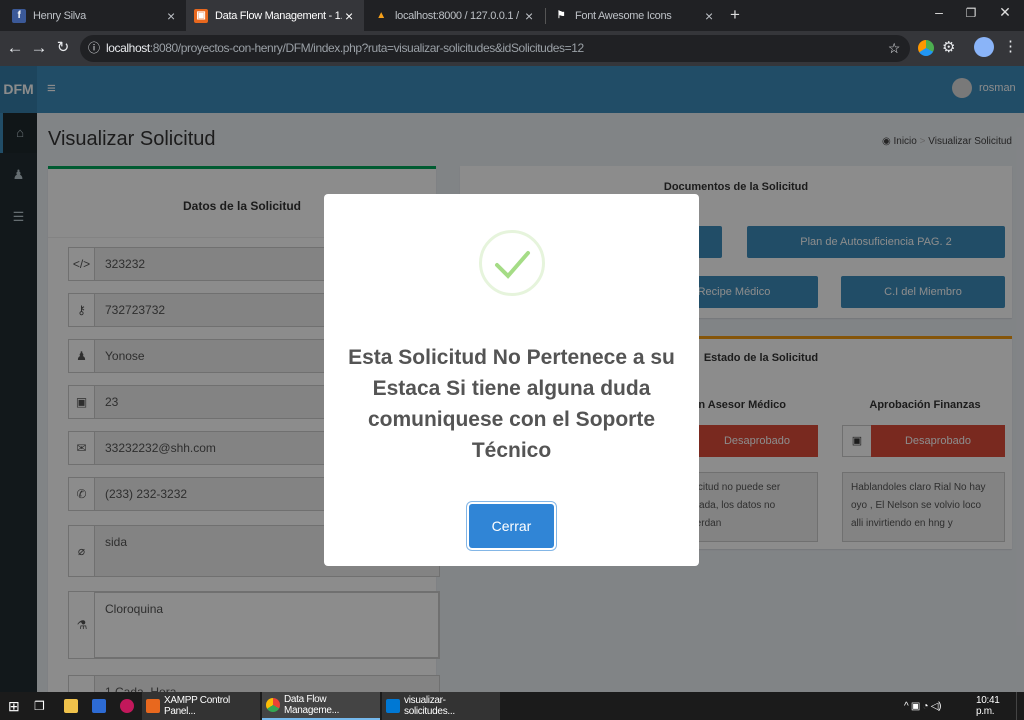 Image resolution: width=1024 pixels, height=720 pixels. What do you see at coordinates (984, 47) in the screenshot?
I see `profile-avatar` at bounding box center [984, 47].